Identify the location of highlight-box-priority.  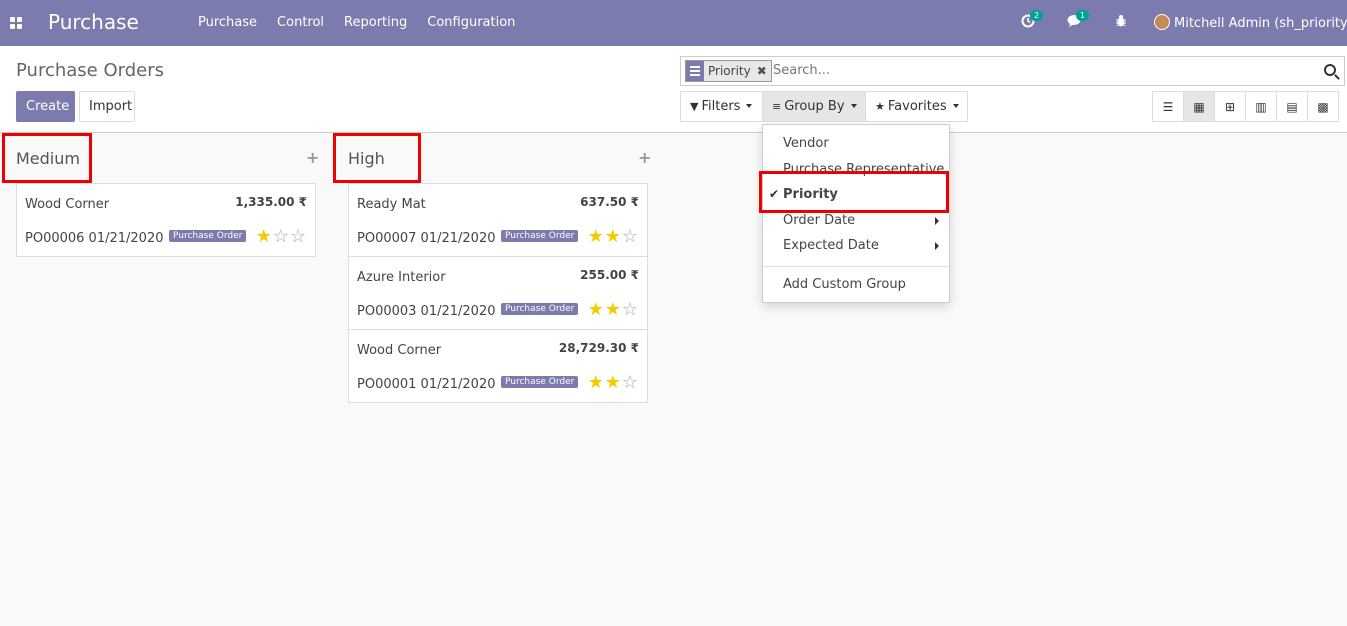
(854, 192).